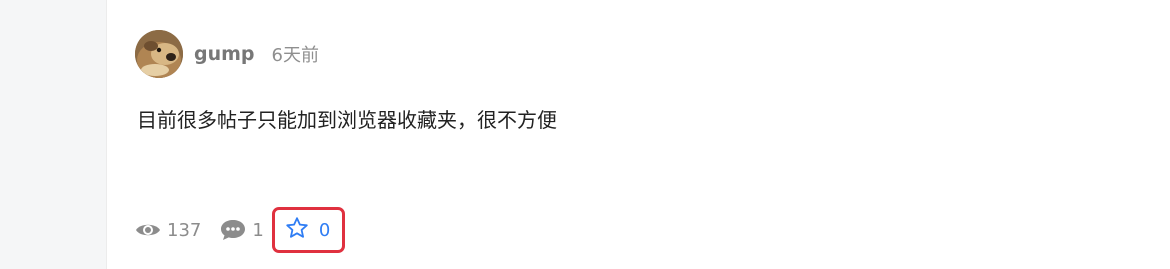  I want to click on avatar-image, so click(159, 54).